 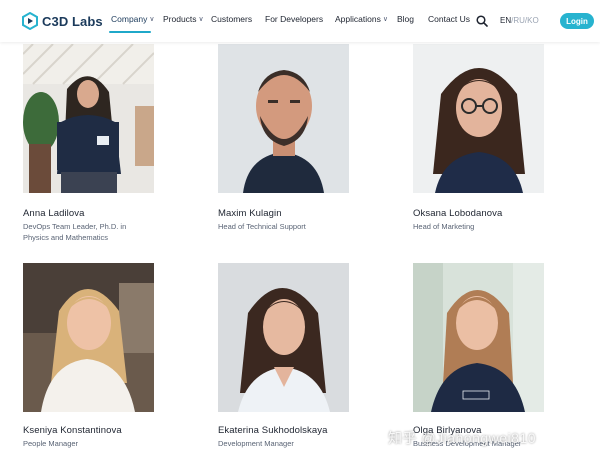 I want to click on nav-customers: Customers, so click(x=231, y=19).